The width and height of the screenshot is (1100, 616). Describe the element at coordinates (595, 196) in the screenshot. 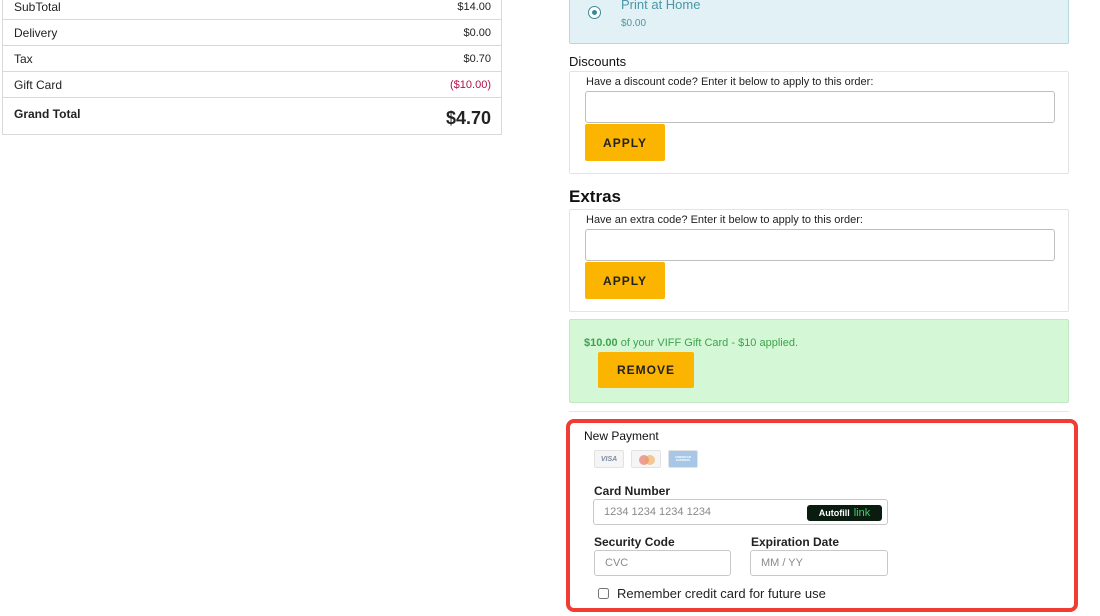

I see `extras-heading: Extras` at that location.